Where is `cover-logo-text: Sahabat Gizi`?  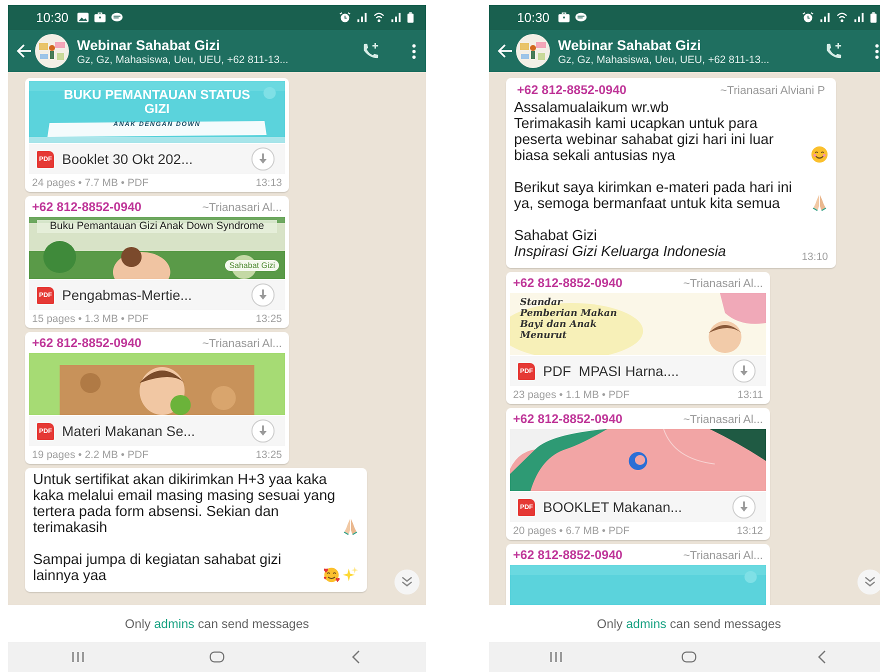
cover-logo-text: Sahabat Gizi is located at coordinates (252, 265).